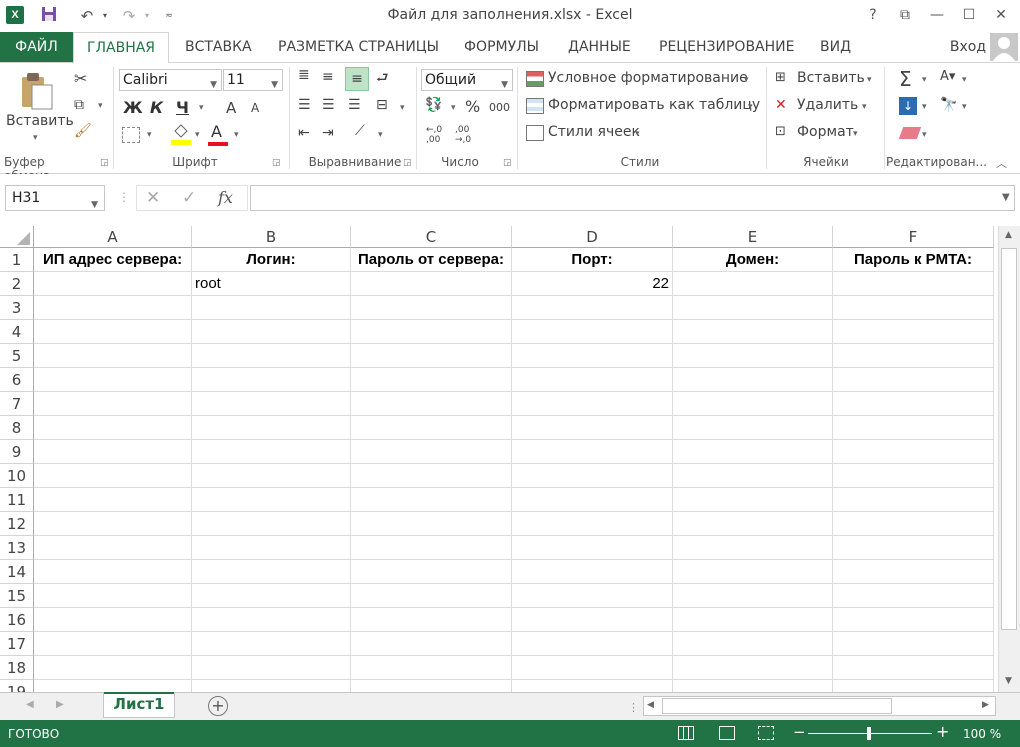 Image resolution: width=1020 pixels, height=747 pixels. Describe the element at coordinates (780, 77) in the screenshot. I see `insert-cells-icon: ⊞` at that location.